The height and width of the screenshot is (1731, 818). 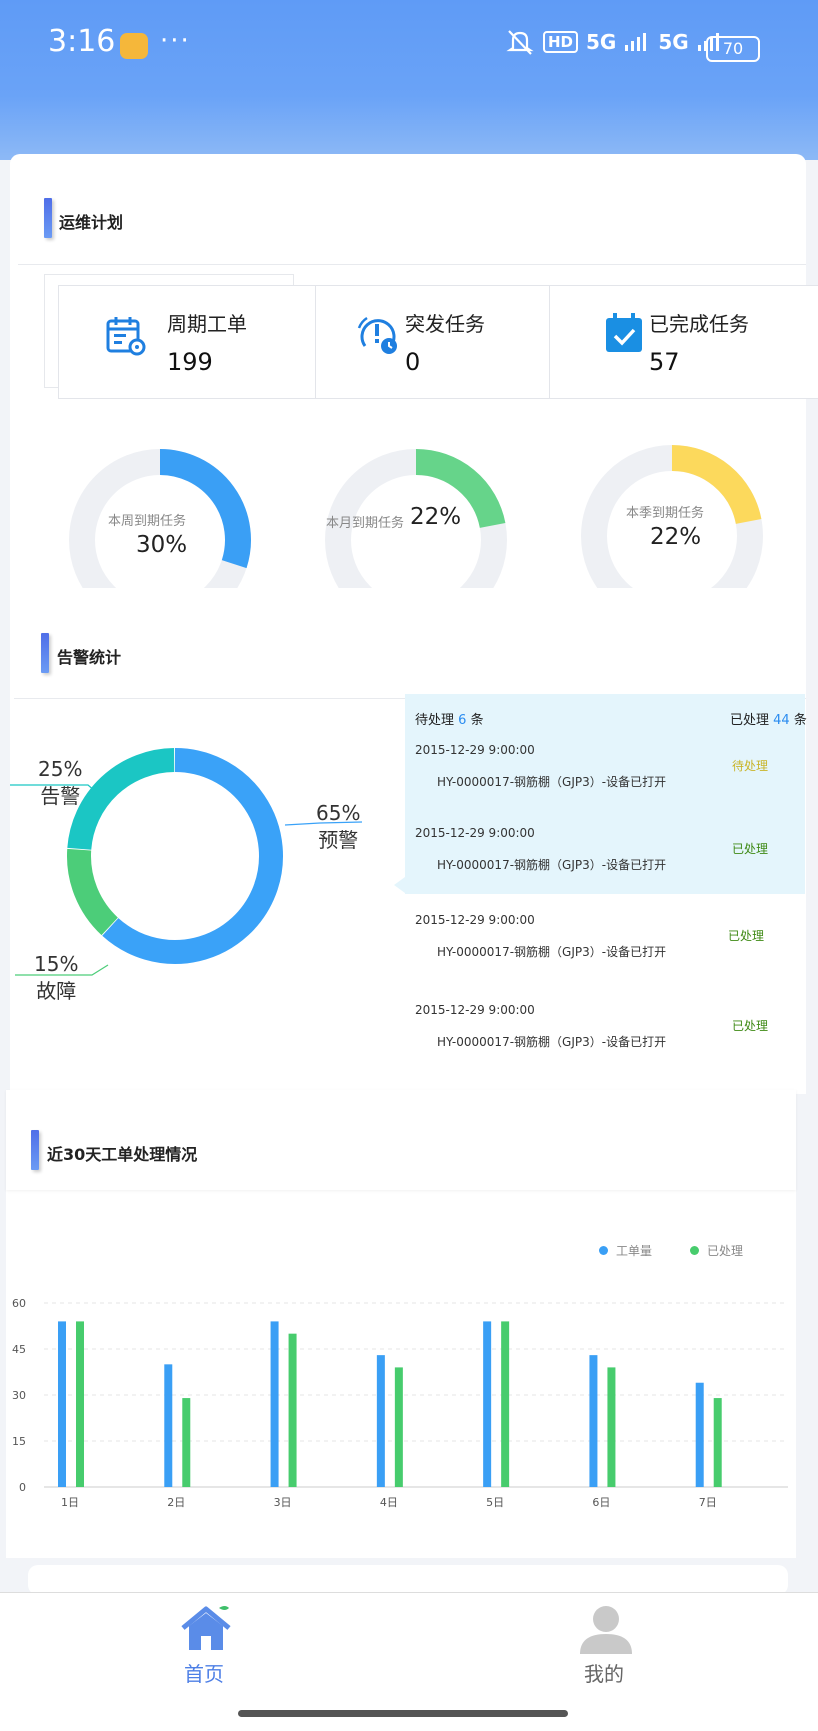 What do you see at coordinates (676, 537) in the screenshot?
I see `gauge-percent: 22%` at bounding box center [676, 537].